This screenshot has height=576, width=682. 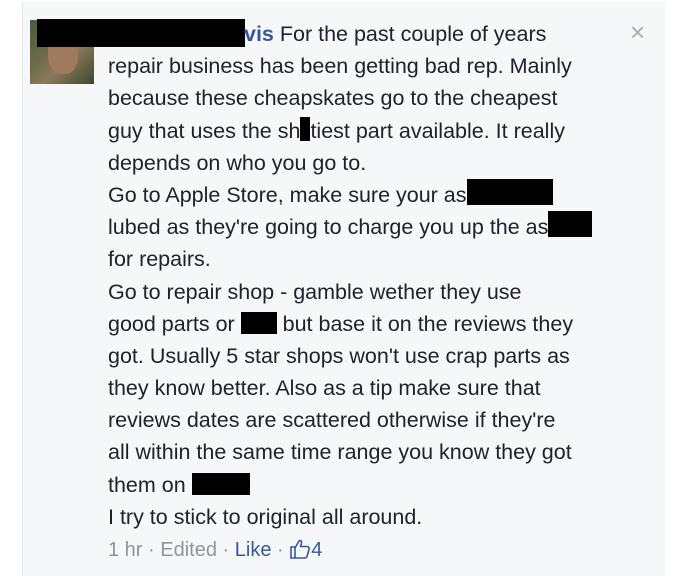 What do you see at coordinates (373, 485) in the screenshot?
I see `comment-line: them on` at bounding box center [373, 485].